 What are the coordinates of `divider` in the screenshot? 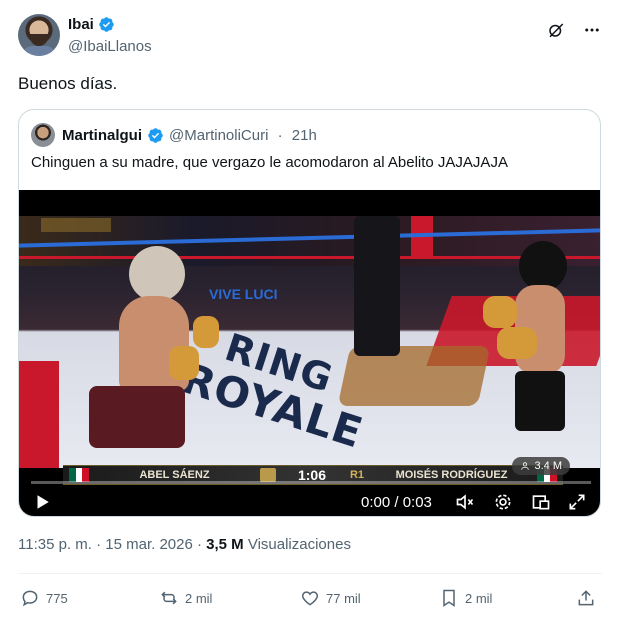 It's located at (310, 573).